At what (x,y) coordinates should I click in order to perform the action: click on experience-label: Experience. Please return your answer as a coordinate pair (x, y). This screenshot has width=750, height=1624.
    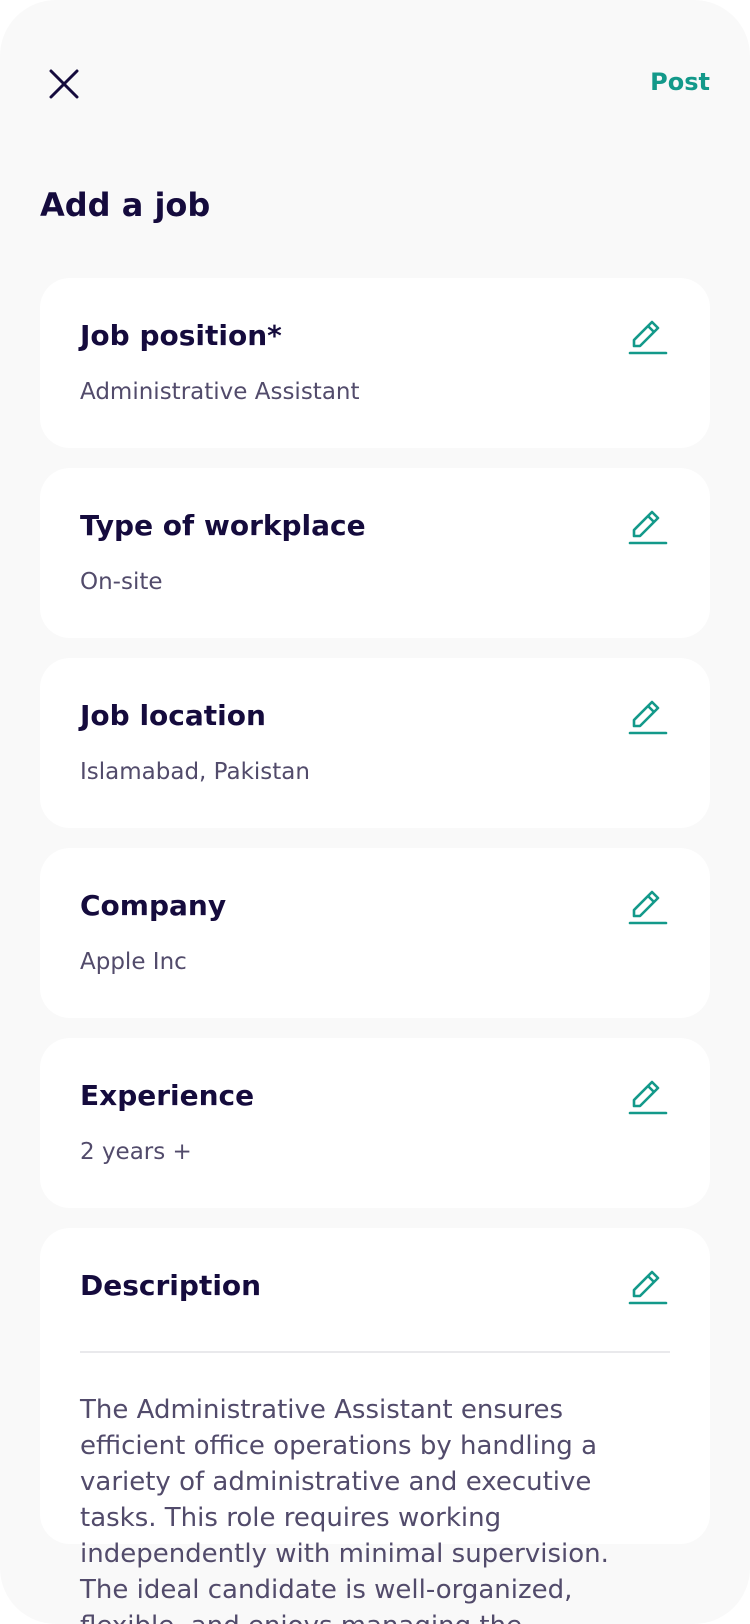
    Looking at the image, I should click on (167, 1095).